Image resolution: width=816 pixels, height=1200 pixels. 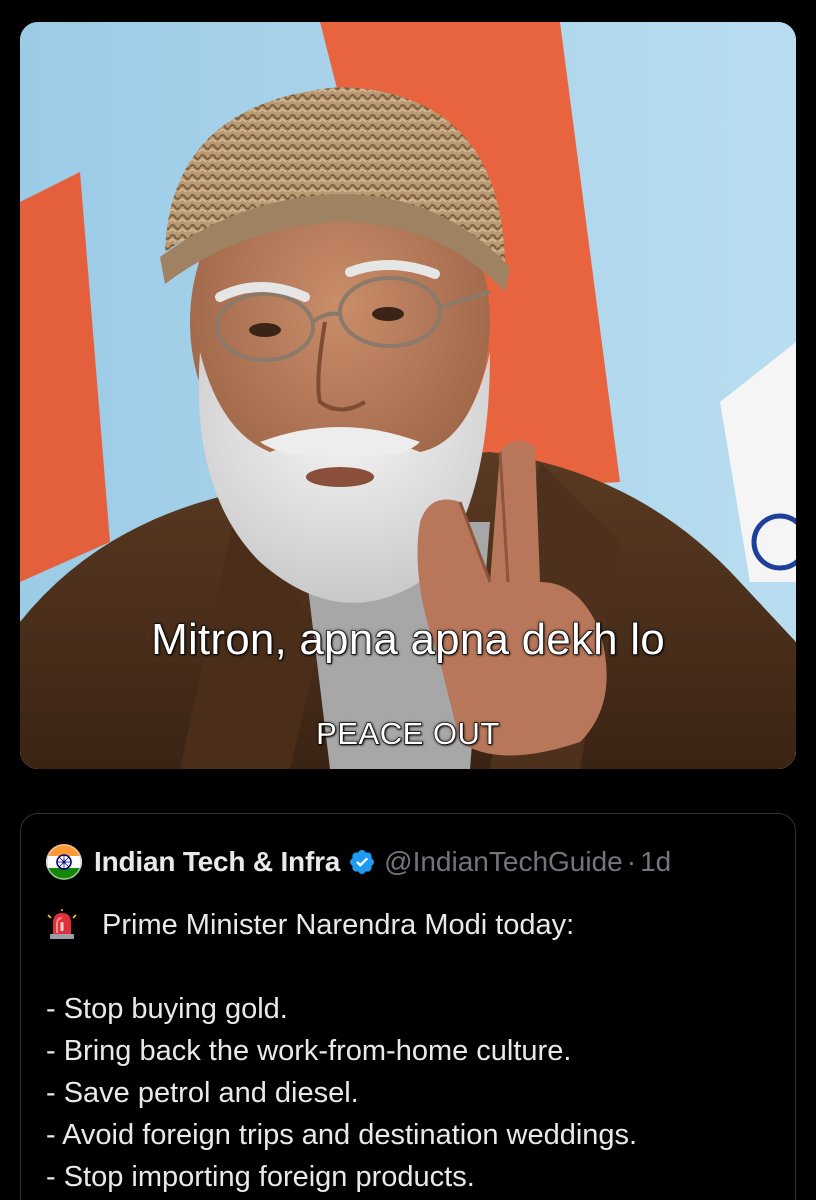 I want to click on list-item: - Save petrol and diesel., so click(x=202, y=1093).